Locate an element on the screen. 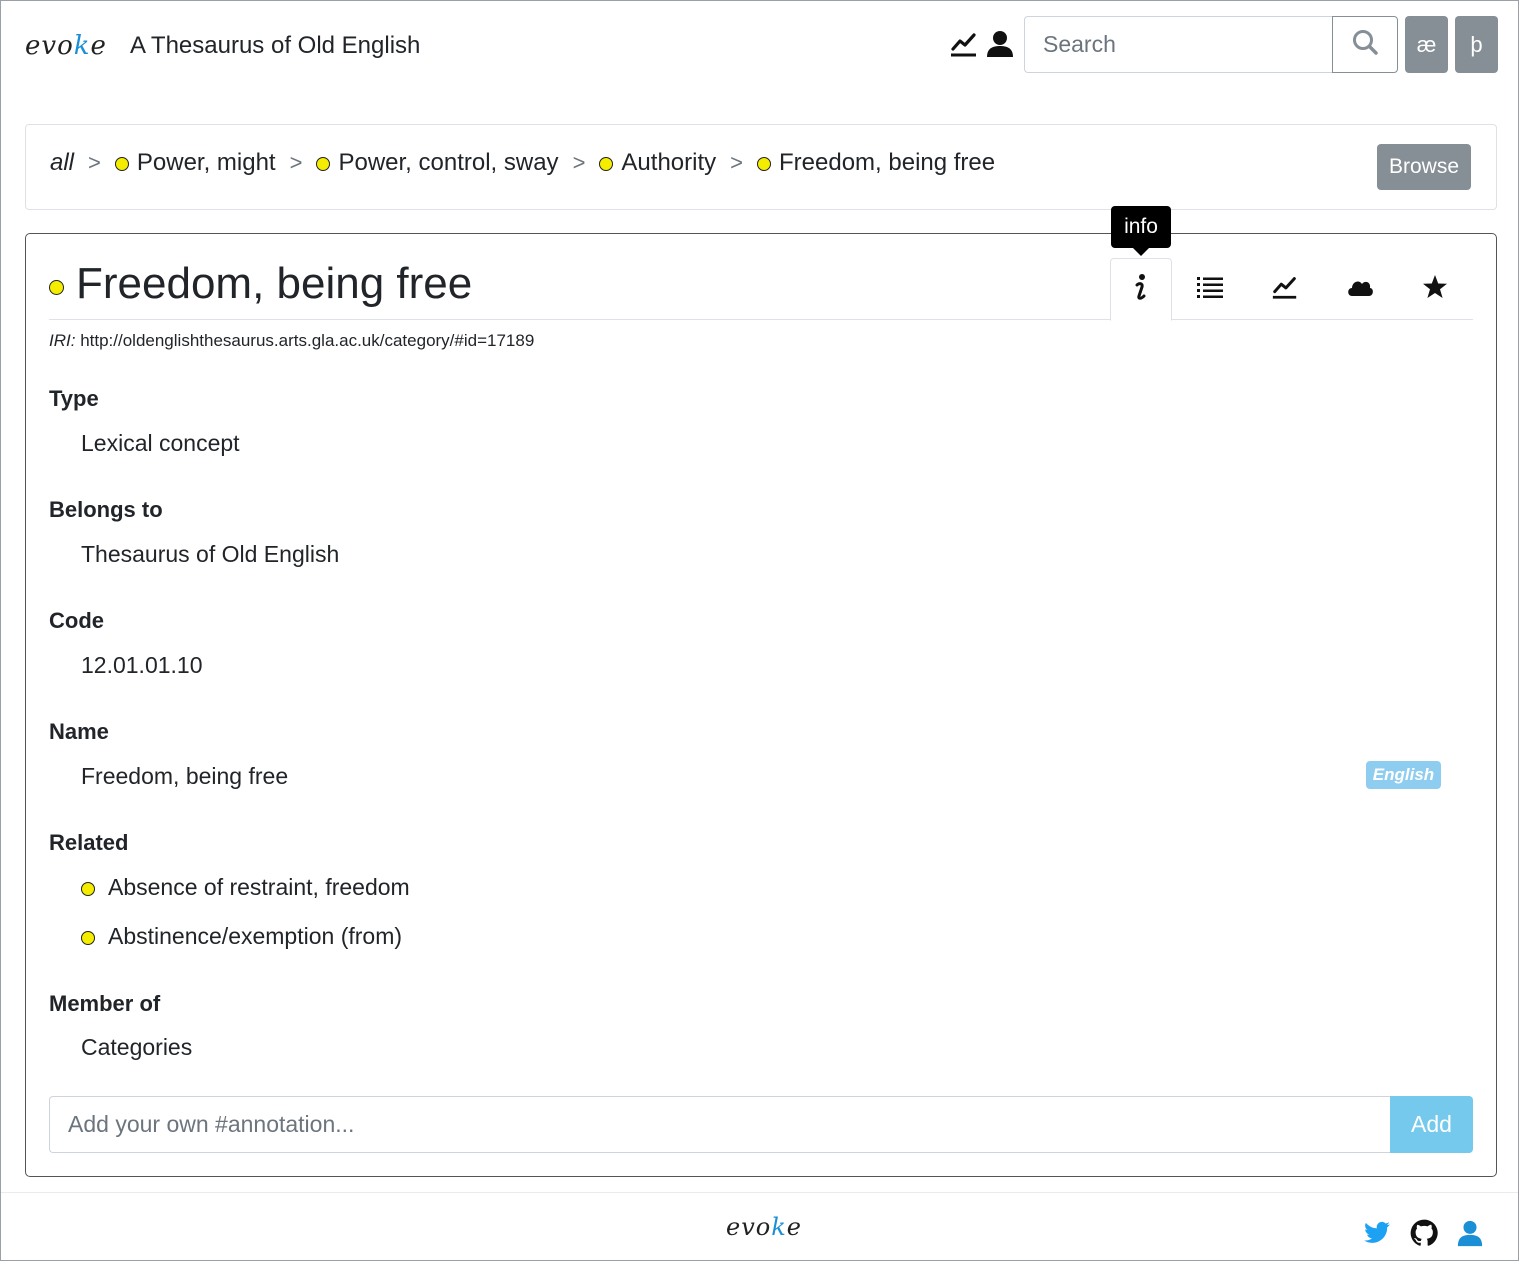 The height and width of the screenshot is (1261, 1519). page-title-text: Freedom, being free is located at coordinates (274, 283).